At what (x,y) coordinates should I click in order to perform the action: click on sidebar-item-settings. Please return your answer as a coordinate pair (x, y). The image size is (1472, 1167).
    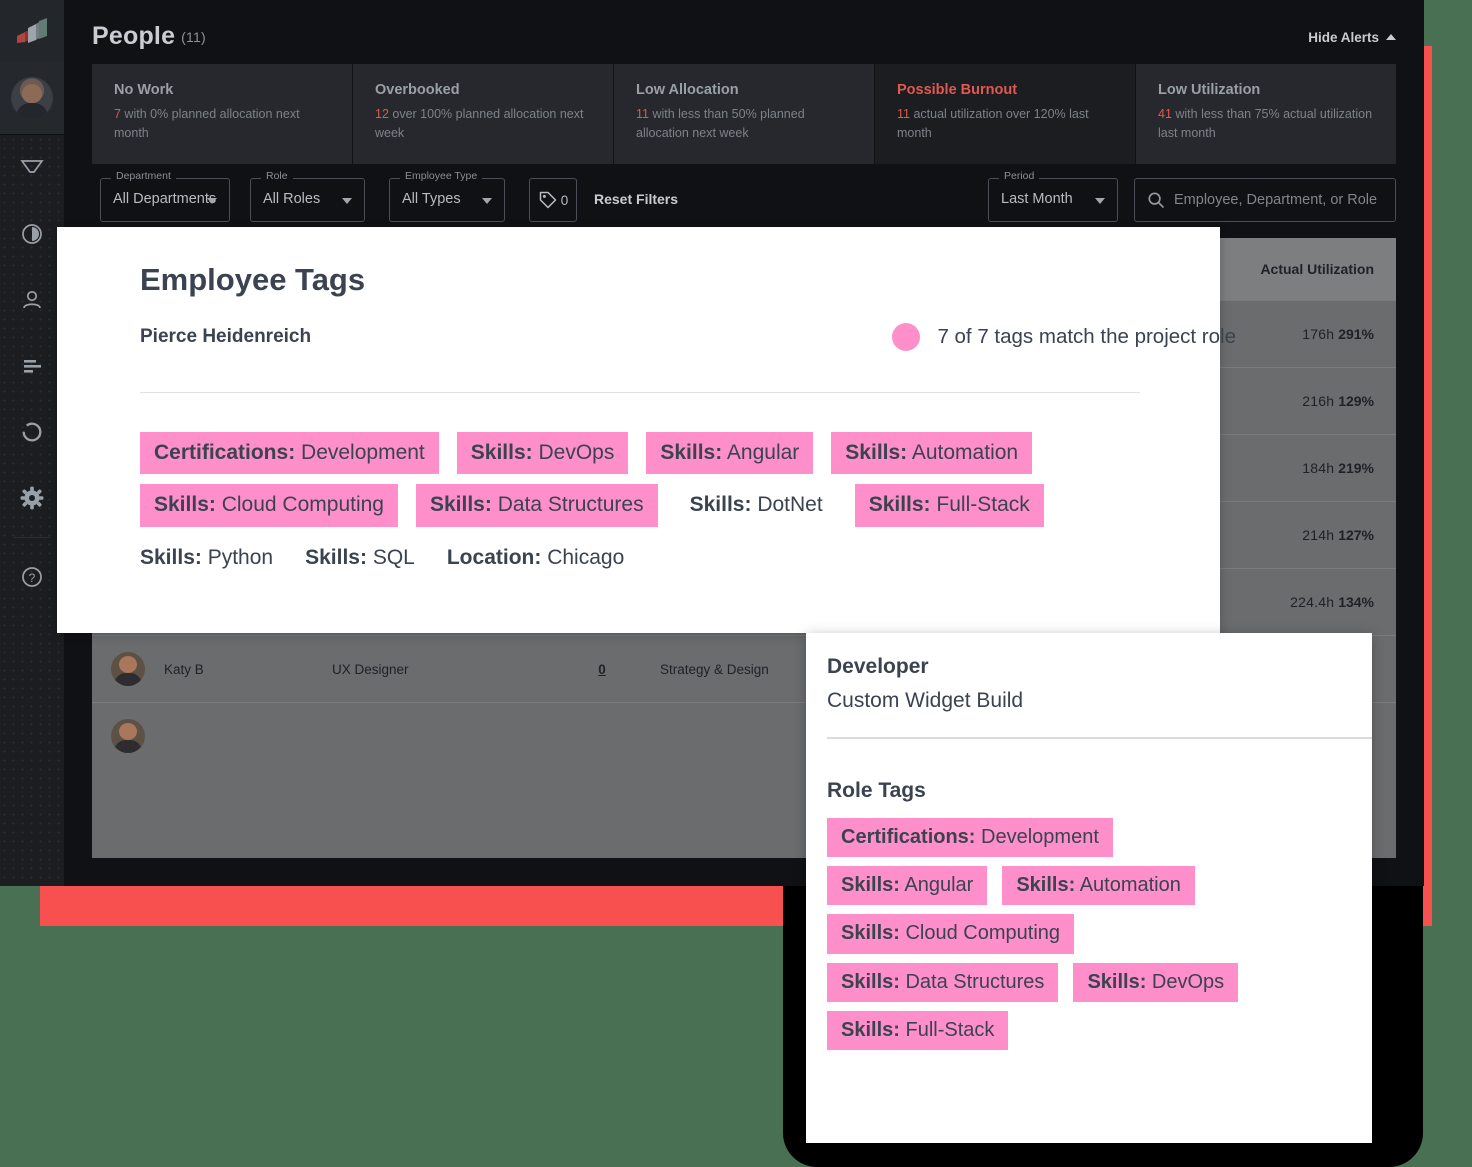
    Looking at the image, I should click on (32, 498).